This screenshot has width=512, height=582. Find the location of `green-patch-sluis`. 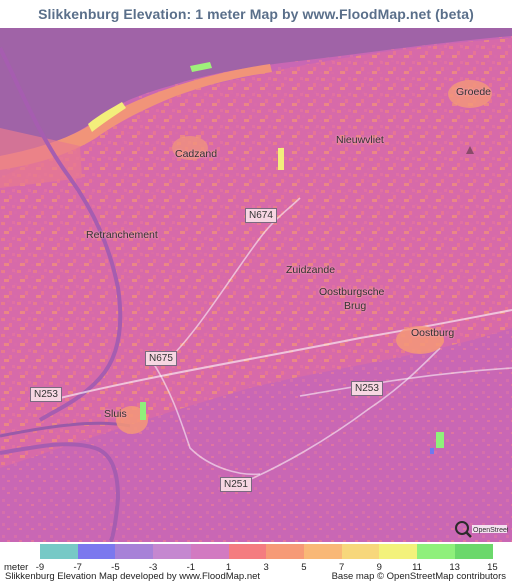

green-patch-sluis is located at coordinates (143, 411).